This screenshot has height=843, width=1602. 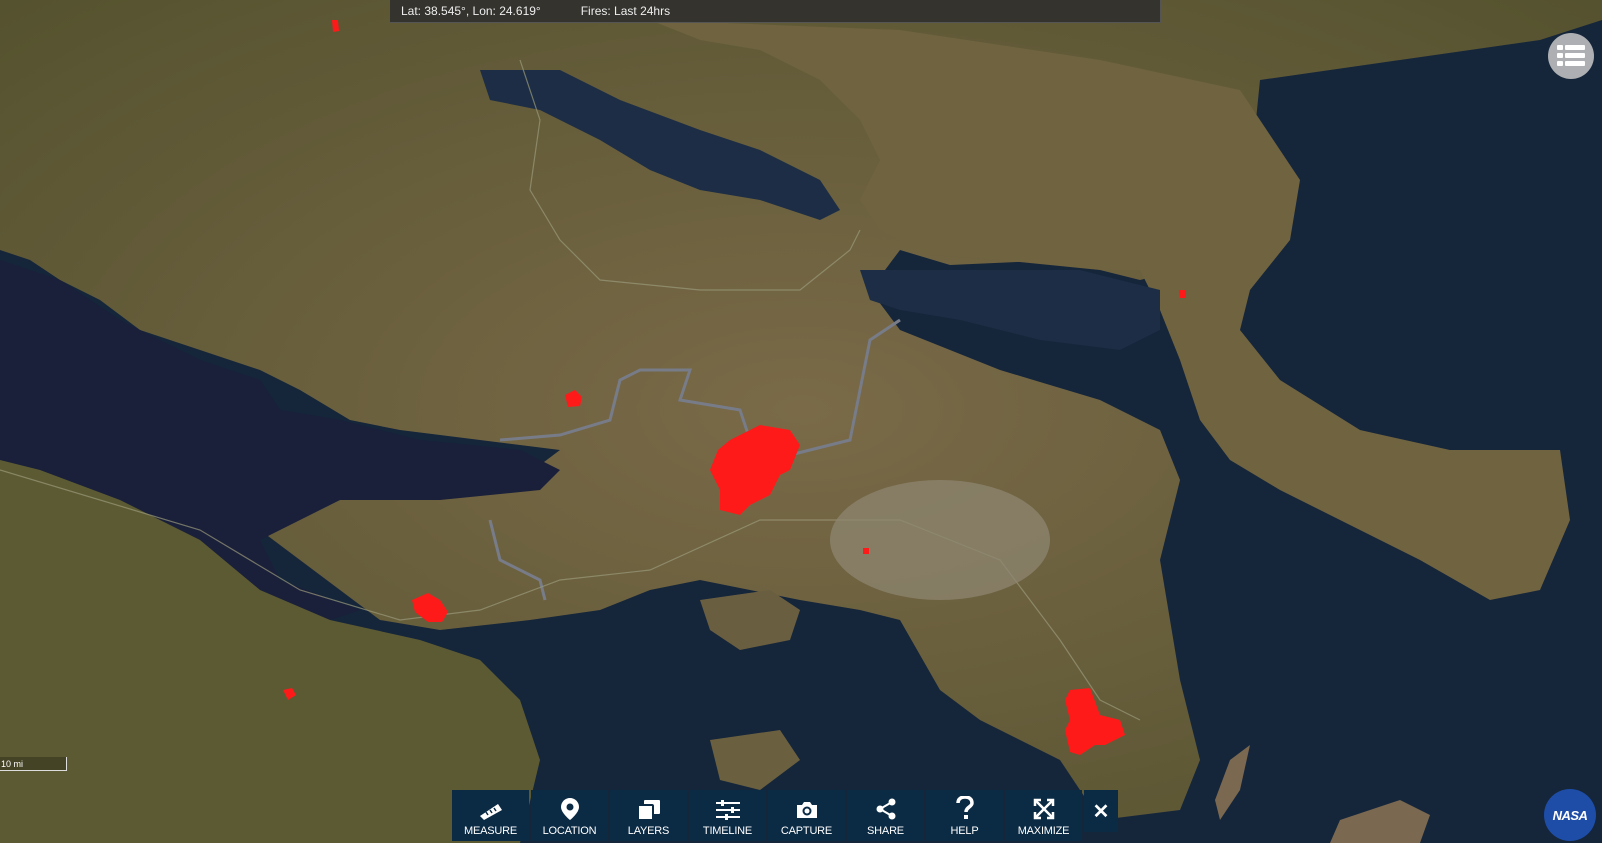 I want to click on expand-icon, so click(x=1043, y=809).